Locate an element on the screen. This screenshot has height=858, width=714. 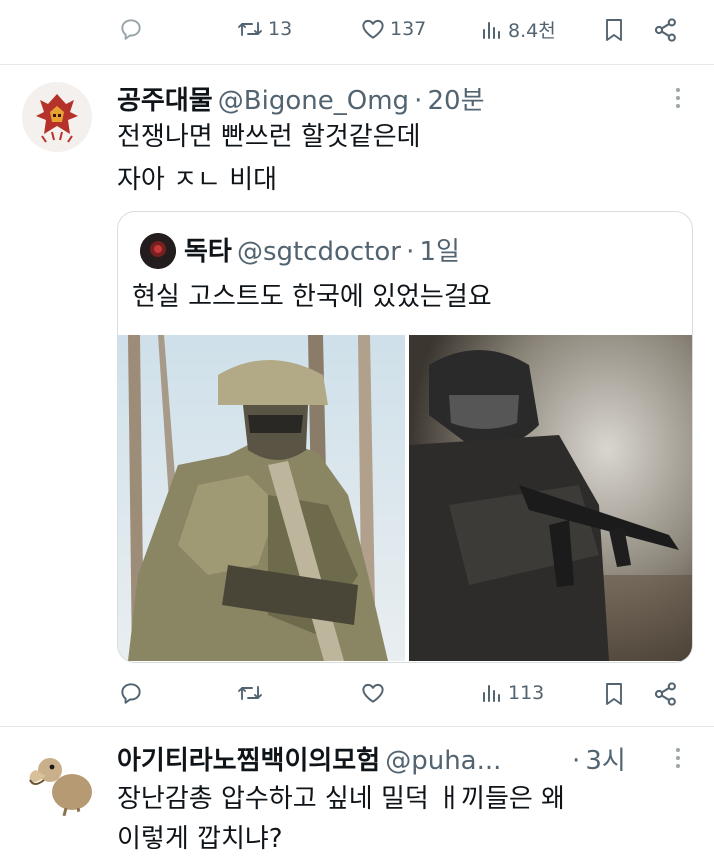
avatar-illustration is located at coordinates (57, 118).